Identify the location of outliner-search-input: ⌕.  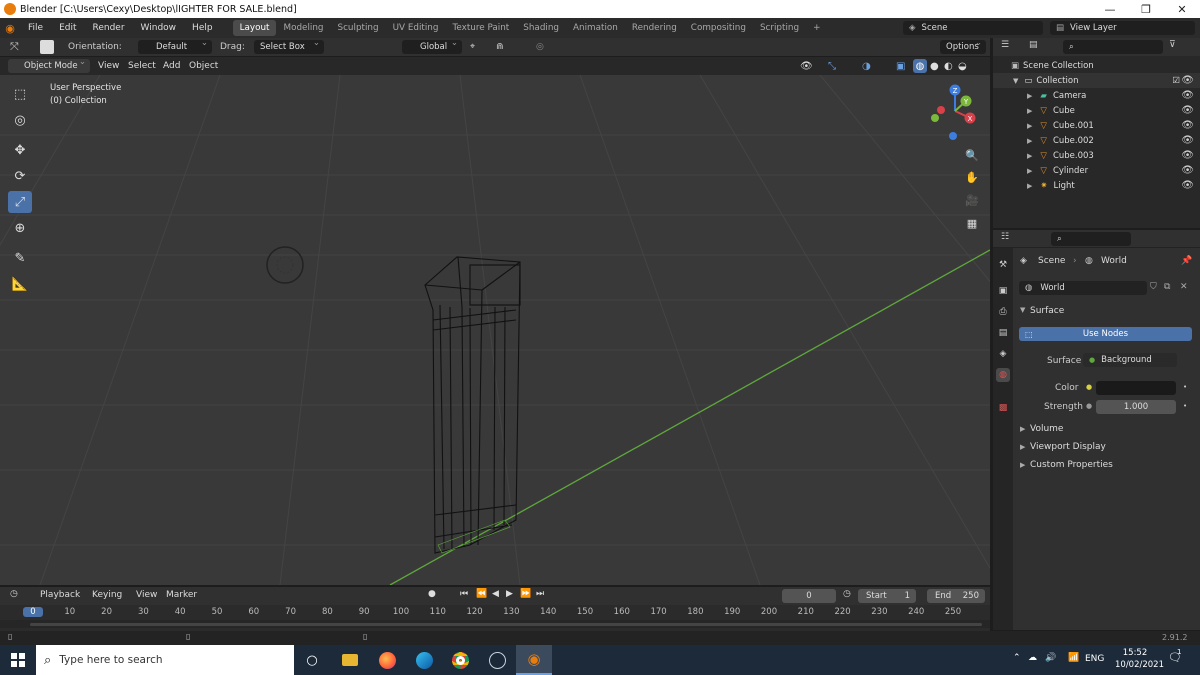
(1113, 47).